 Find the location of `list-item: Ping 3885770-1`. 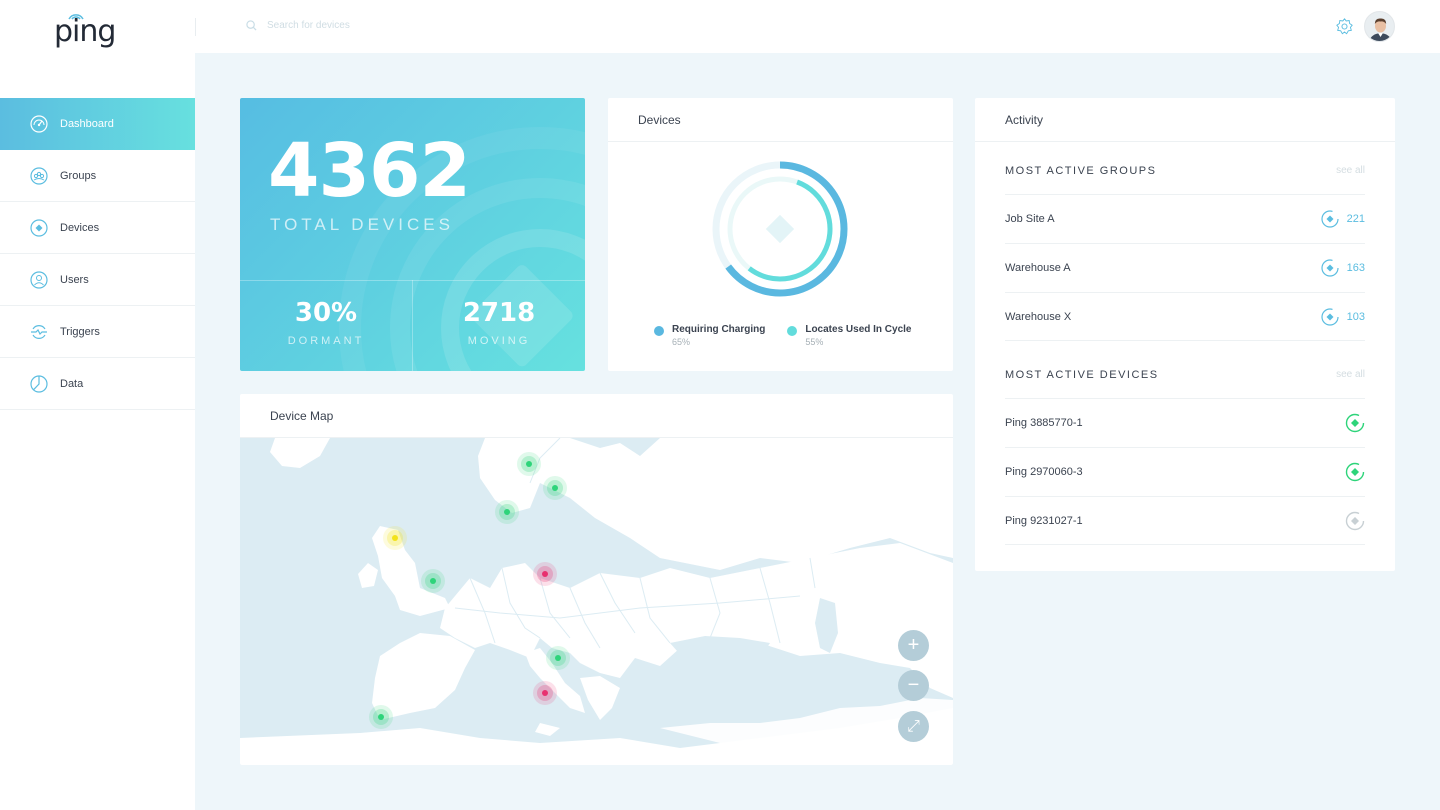

list-item: Ping 3885770-1 is located at coordinates (1185, 422).